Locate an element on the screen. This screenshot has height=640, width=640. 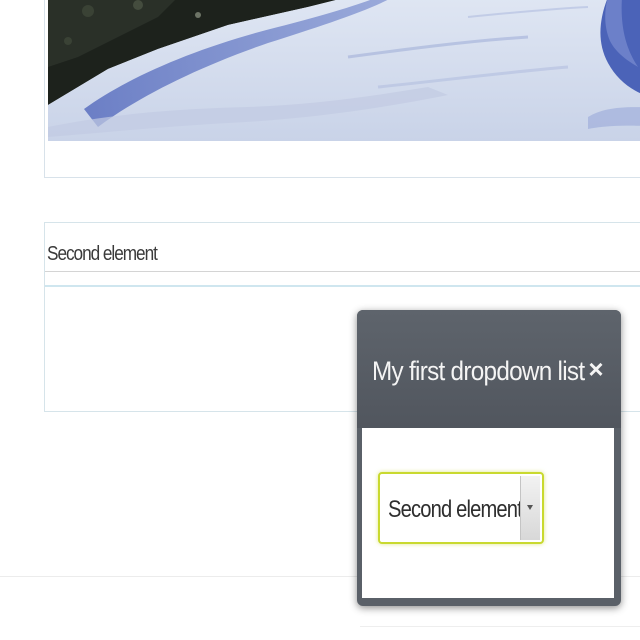
dialog-titlebar: My first dropdown list × is located at coordinates (489, 369).